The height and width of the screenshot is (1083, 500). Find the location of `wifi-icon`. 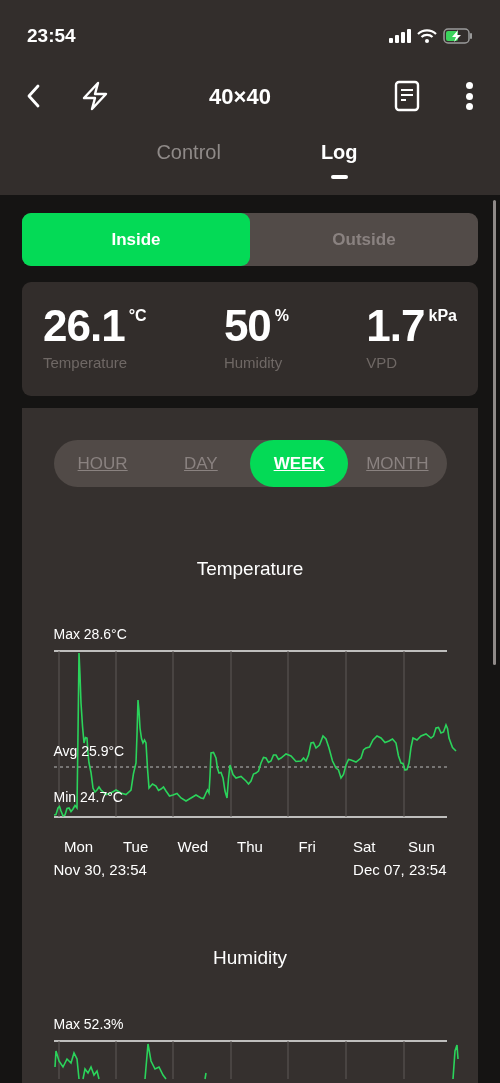

wifi-icon is located at coordinates (427, 36).